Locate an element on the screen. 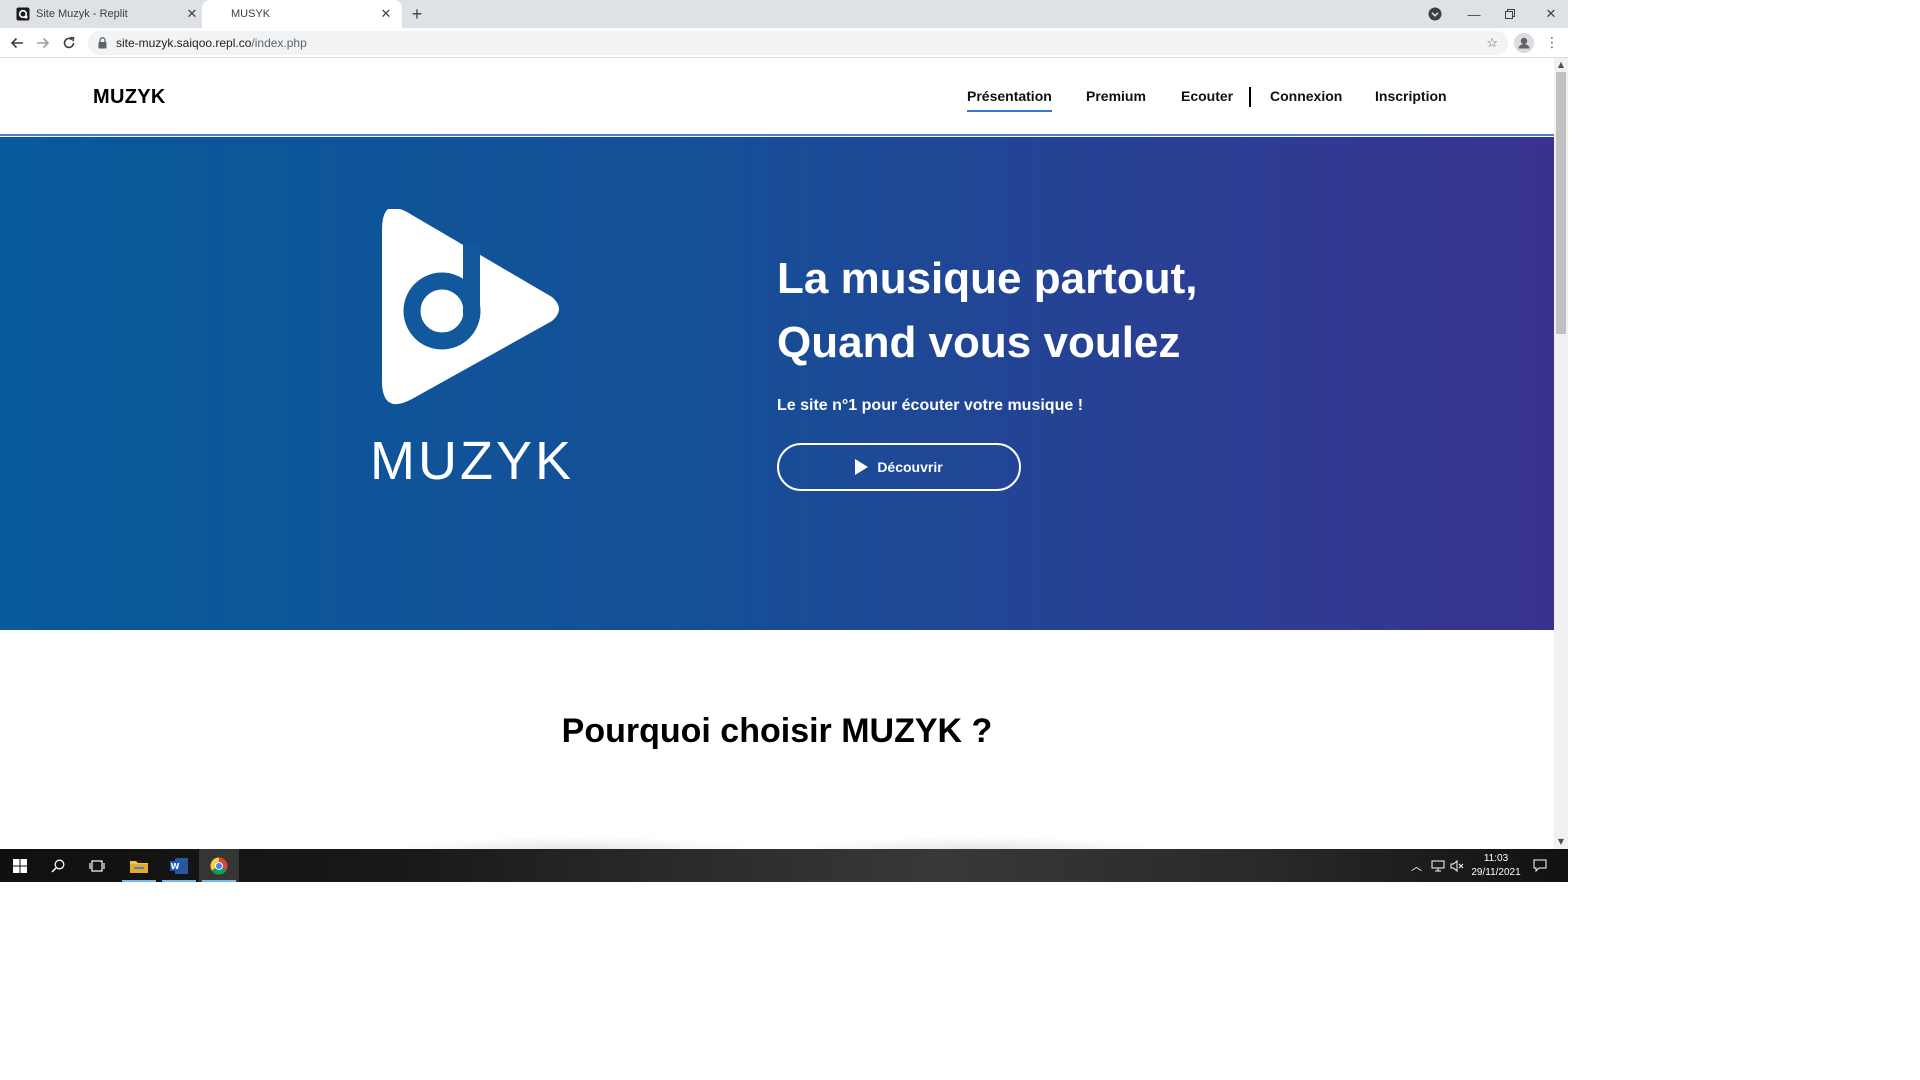  taskbar-word: W is located at coordinates (179, 865).